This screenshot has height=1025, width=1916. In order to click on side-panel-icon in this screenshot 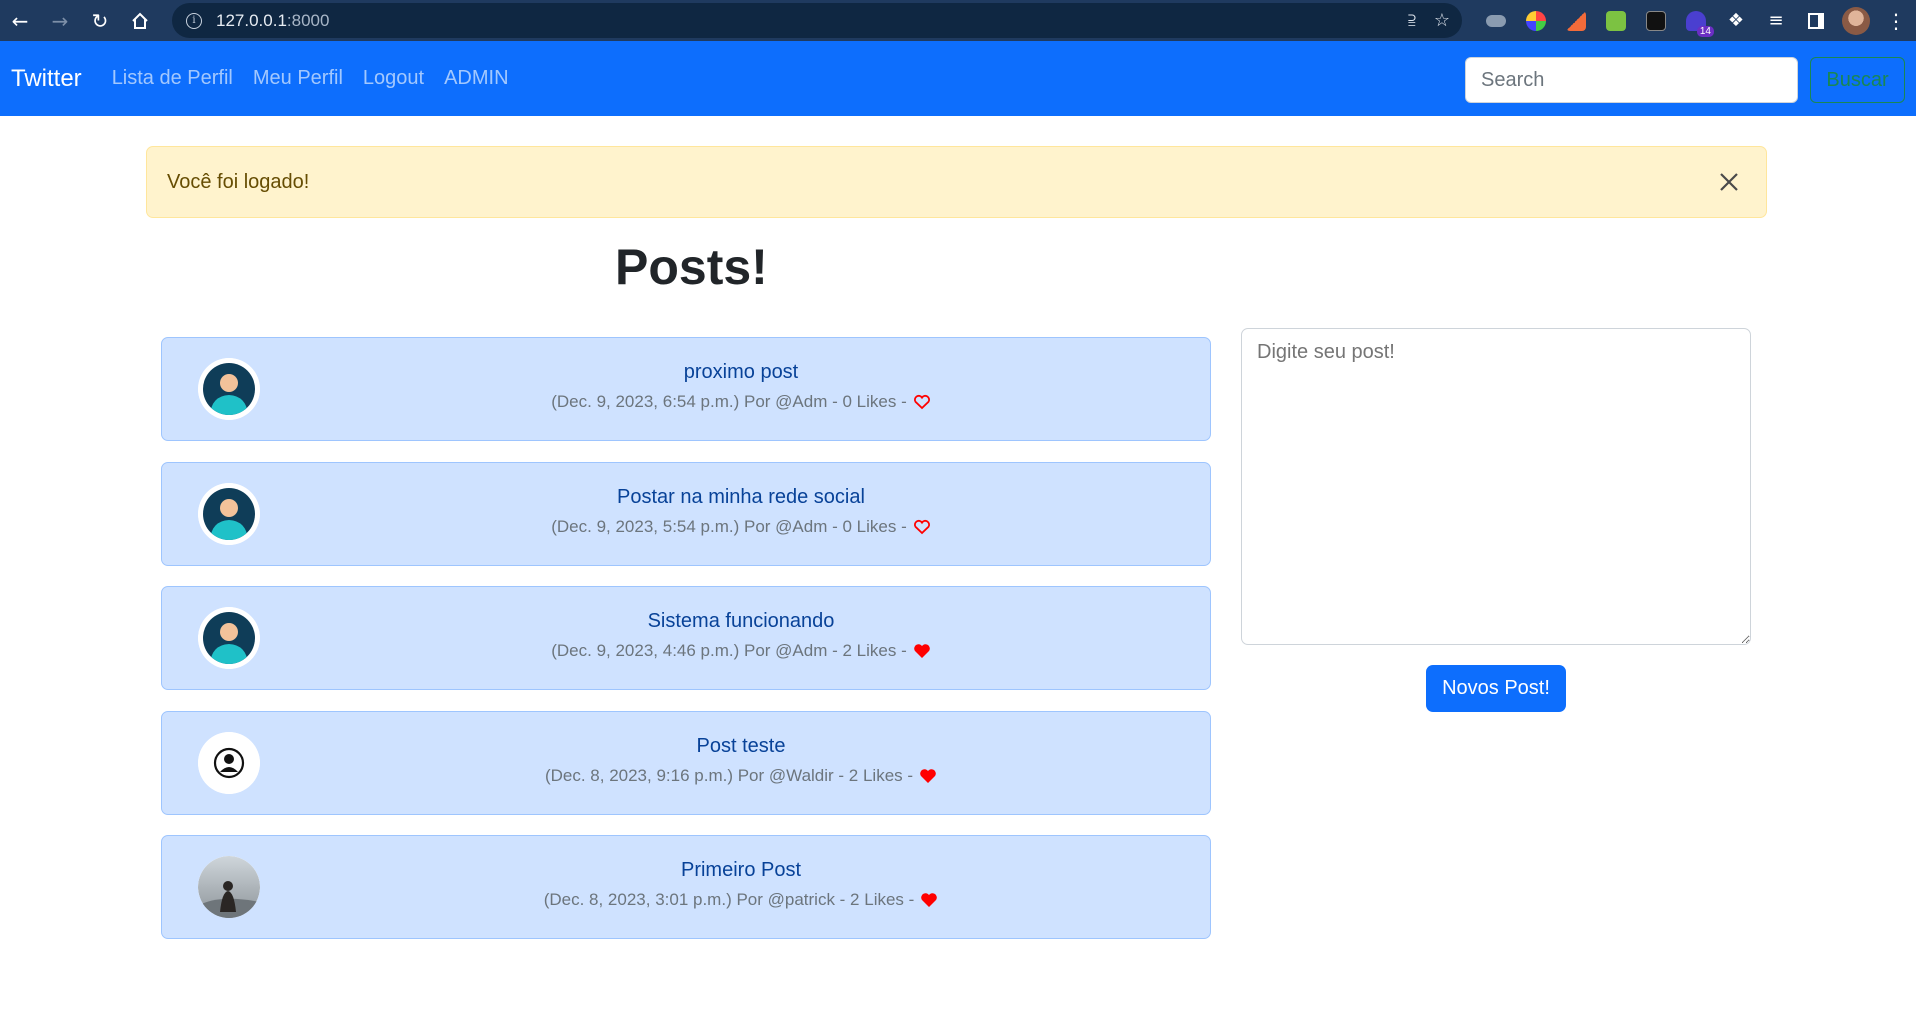, I will do `click(1816, 20)`.